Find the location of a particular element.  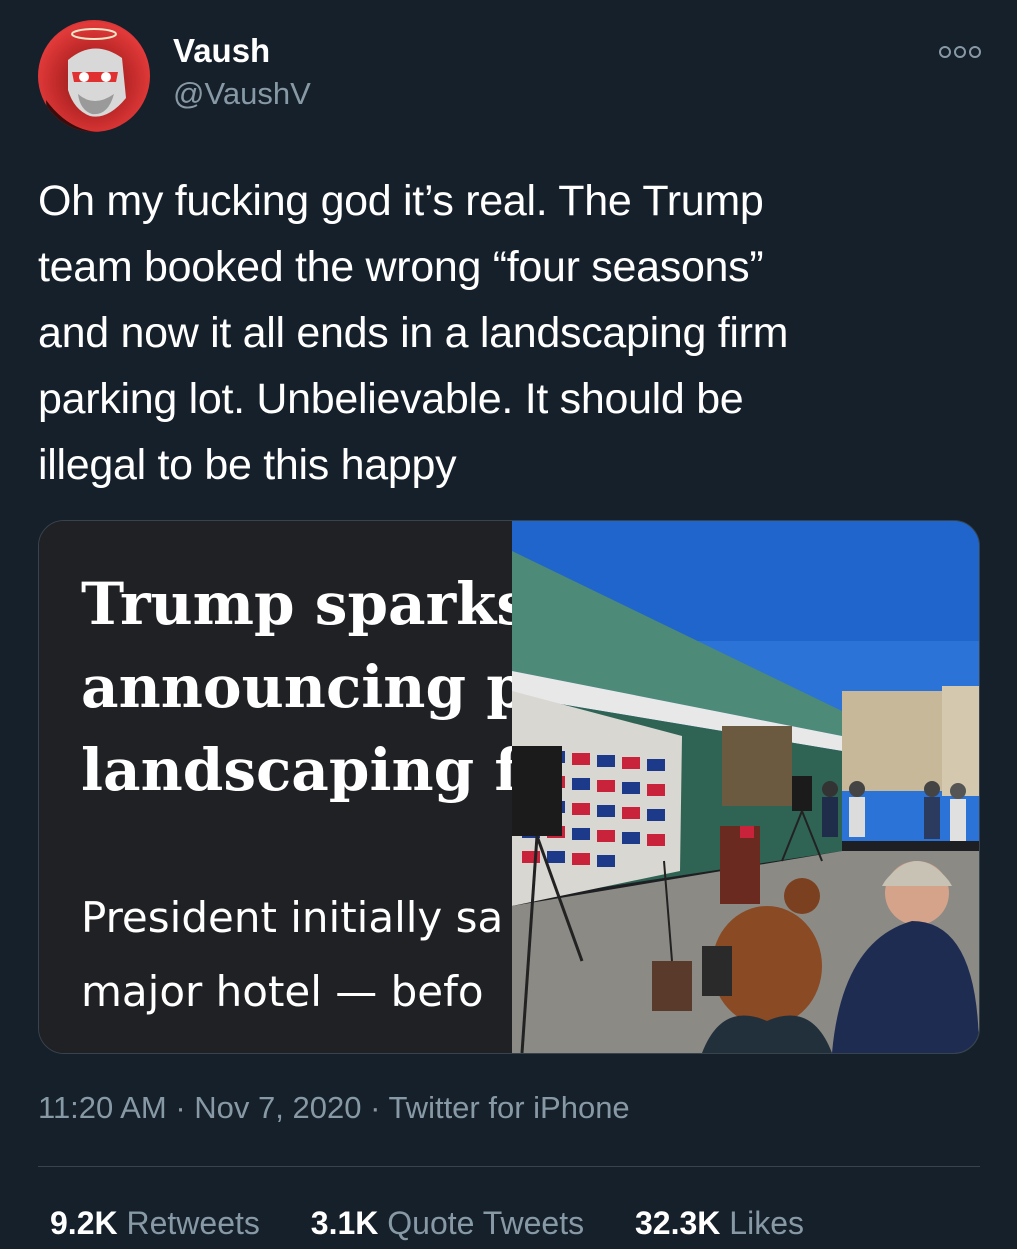

avatar-art is located at coordinates (86, 80).